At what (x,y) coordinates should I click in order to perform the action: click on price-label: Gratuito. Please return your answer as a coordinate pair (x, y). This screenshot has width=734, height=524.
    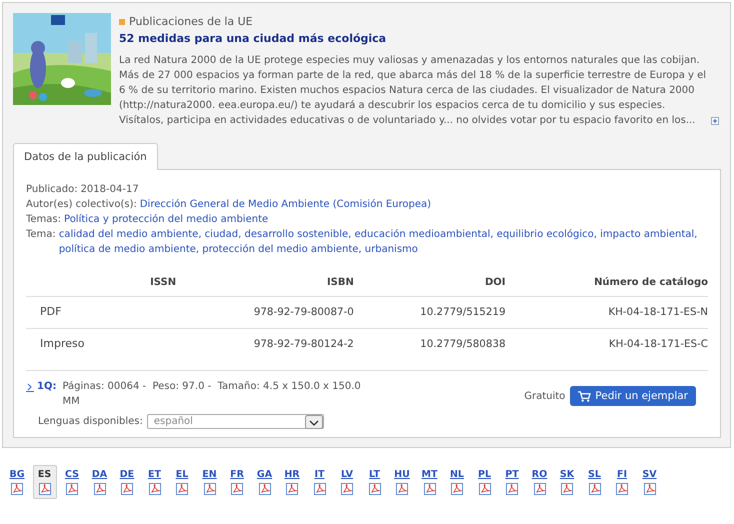
    Looking at the image, I should click on (545, 396).